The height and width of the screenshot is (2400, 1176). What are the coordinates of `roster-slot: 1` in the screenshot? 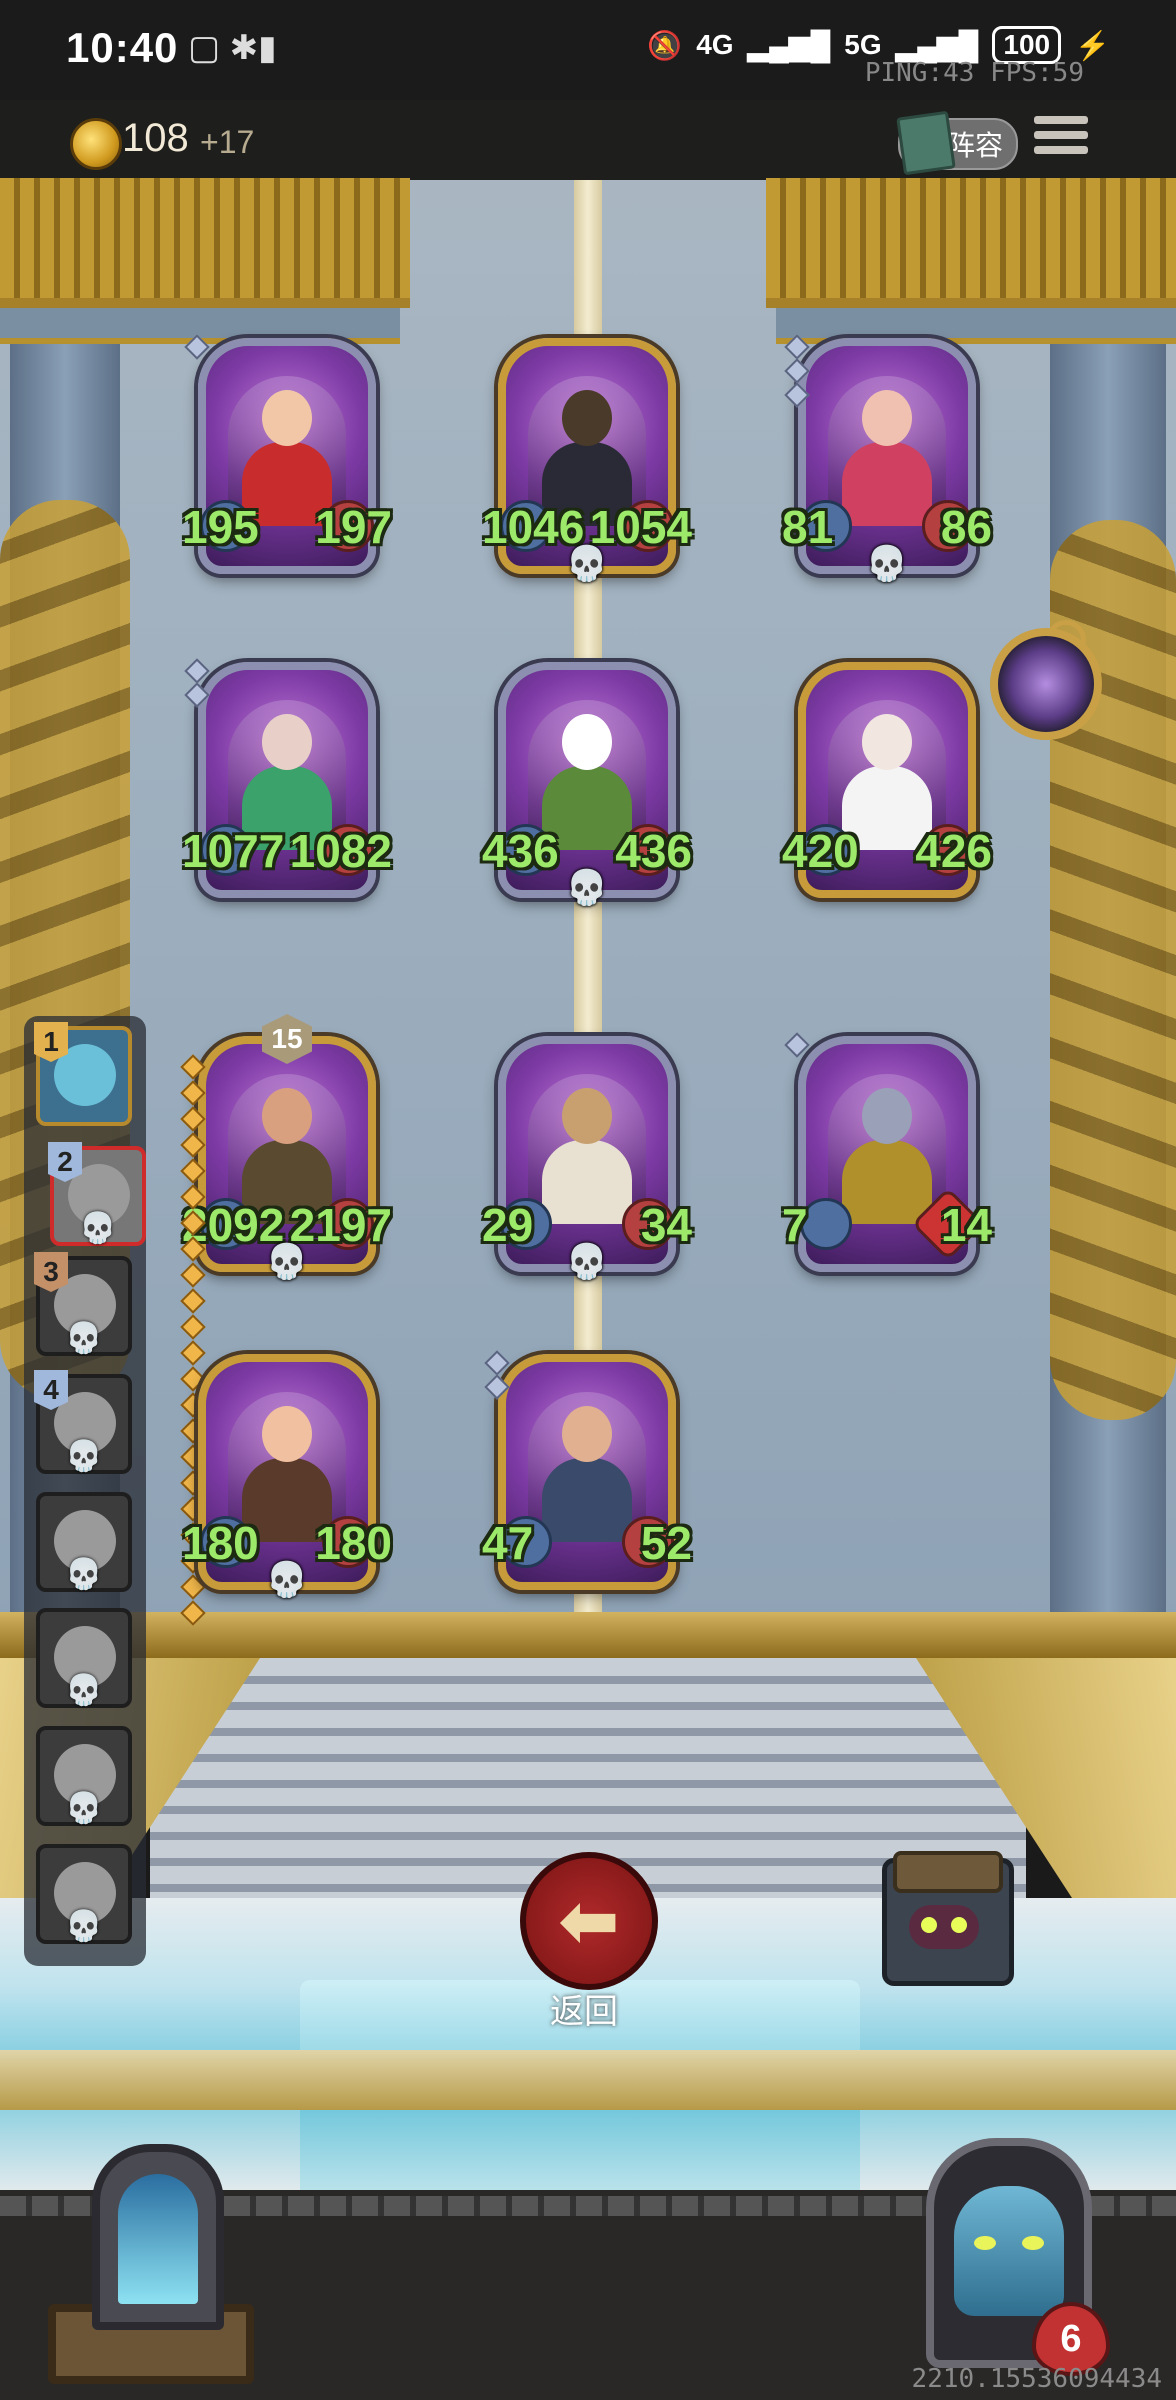 It's located at (83, 1074).